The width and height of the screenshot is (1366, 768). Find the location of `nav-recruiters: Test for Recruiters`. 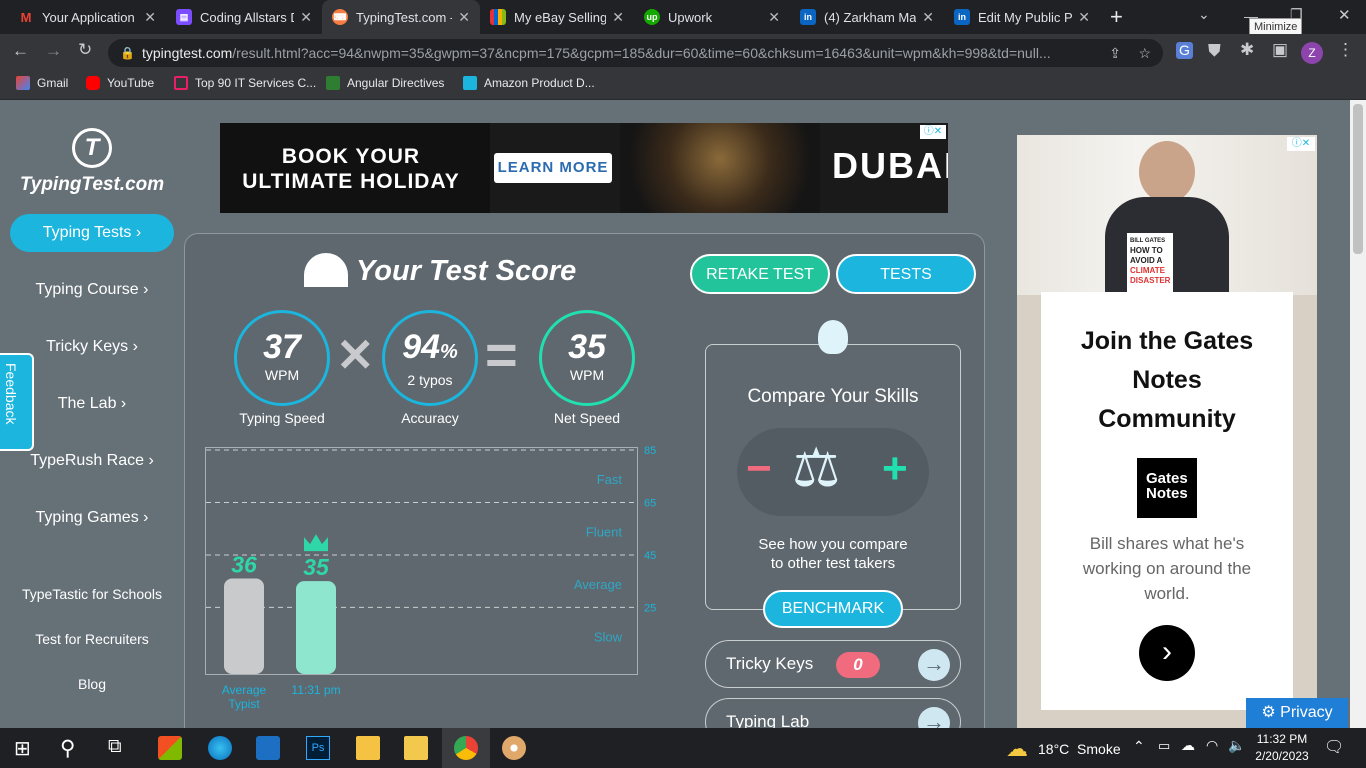

nav-recruiters: Test for Recruiters is located at coordinates (92, 639).